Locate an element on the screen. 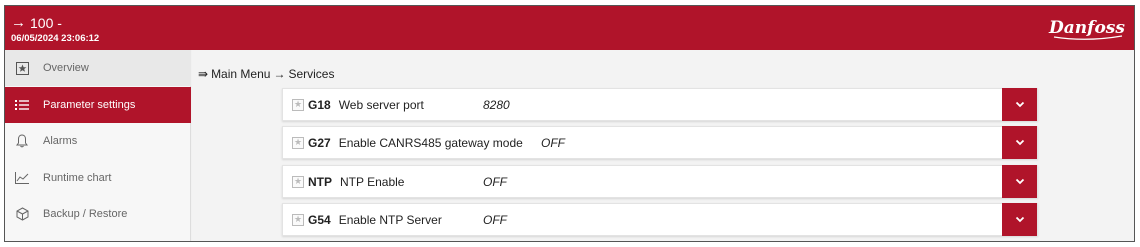  svg-text: Danfoss is located at coordinates (1086, 28).